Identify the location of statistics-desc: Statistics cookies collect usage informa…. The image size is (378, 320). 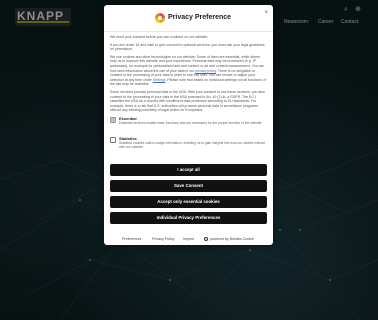
(192, 145).